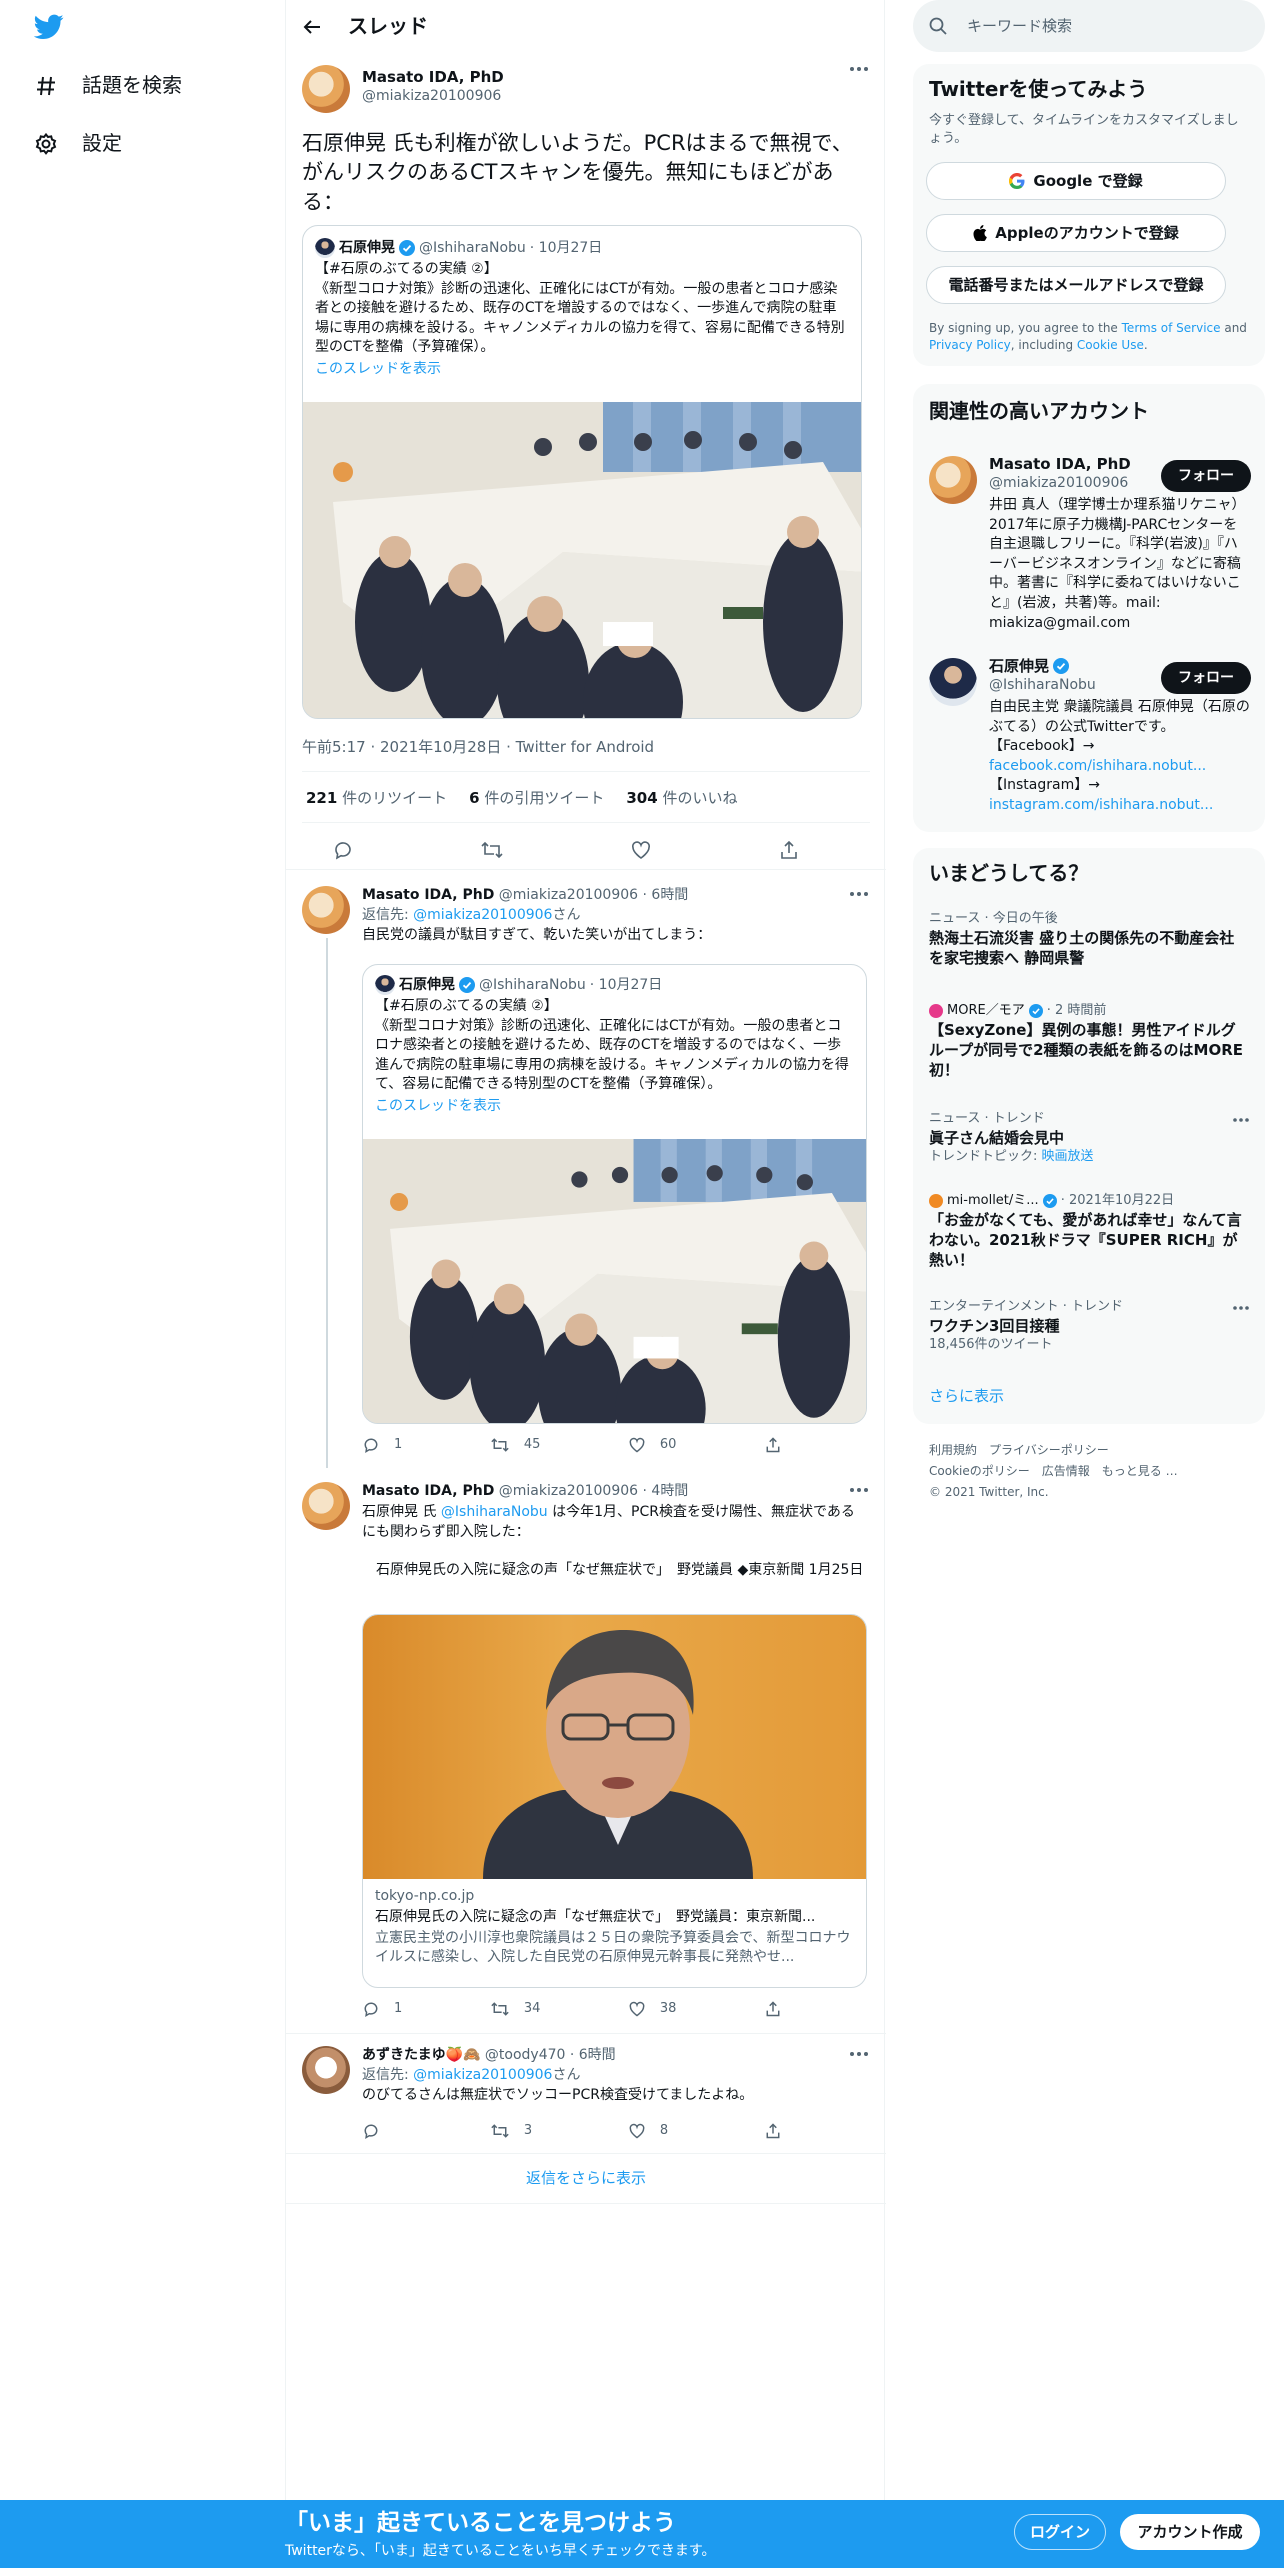 The width and height of the screenshot is (1284, 2568). Describe the element at coordinates (1089, 1325) in the screenshot. I see `trend-item: エンターテインメント · トレンド ワクチン3回目接種 18,456件のツイート` at that location.